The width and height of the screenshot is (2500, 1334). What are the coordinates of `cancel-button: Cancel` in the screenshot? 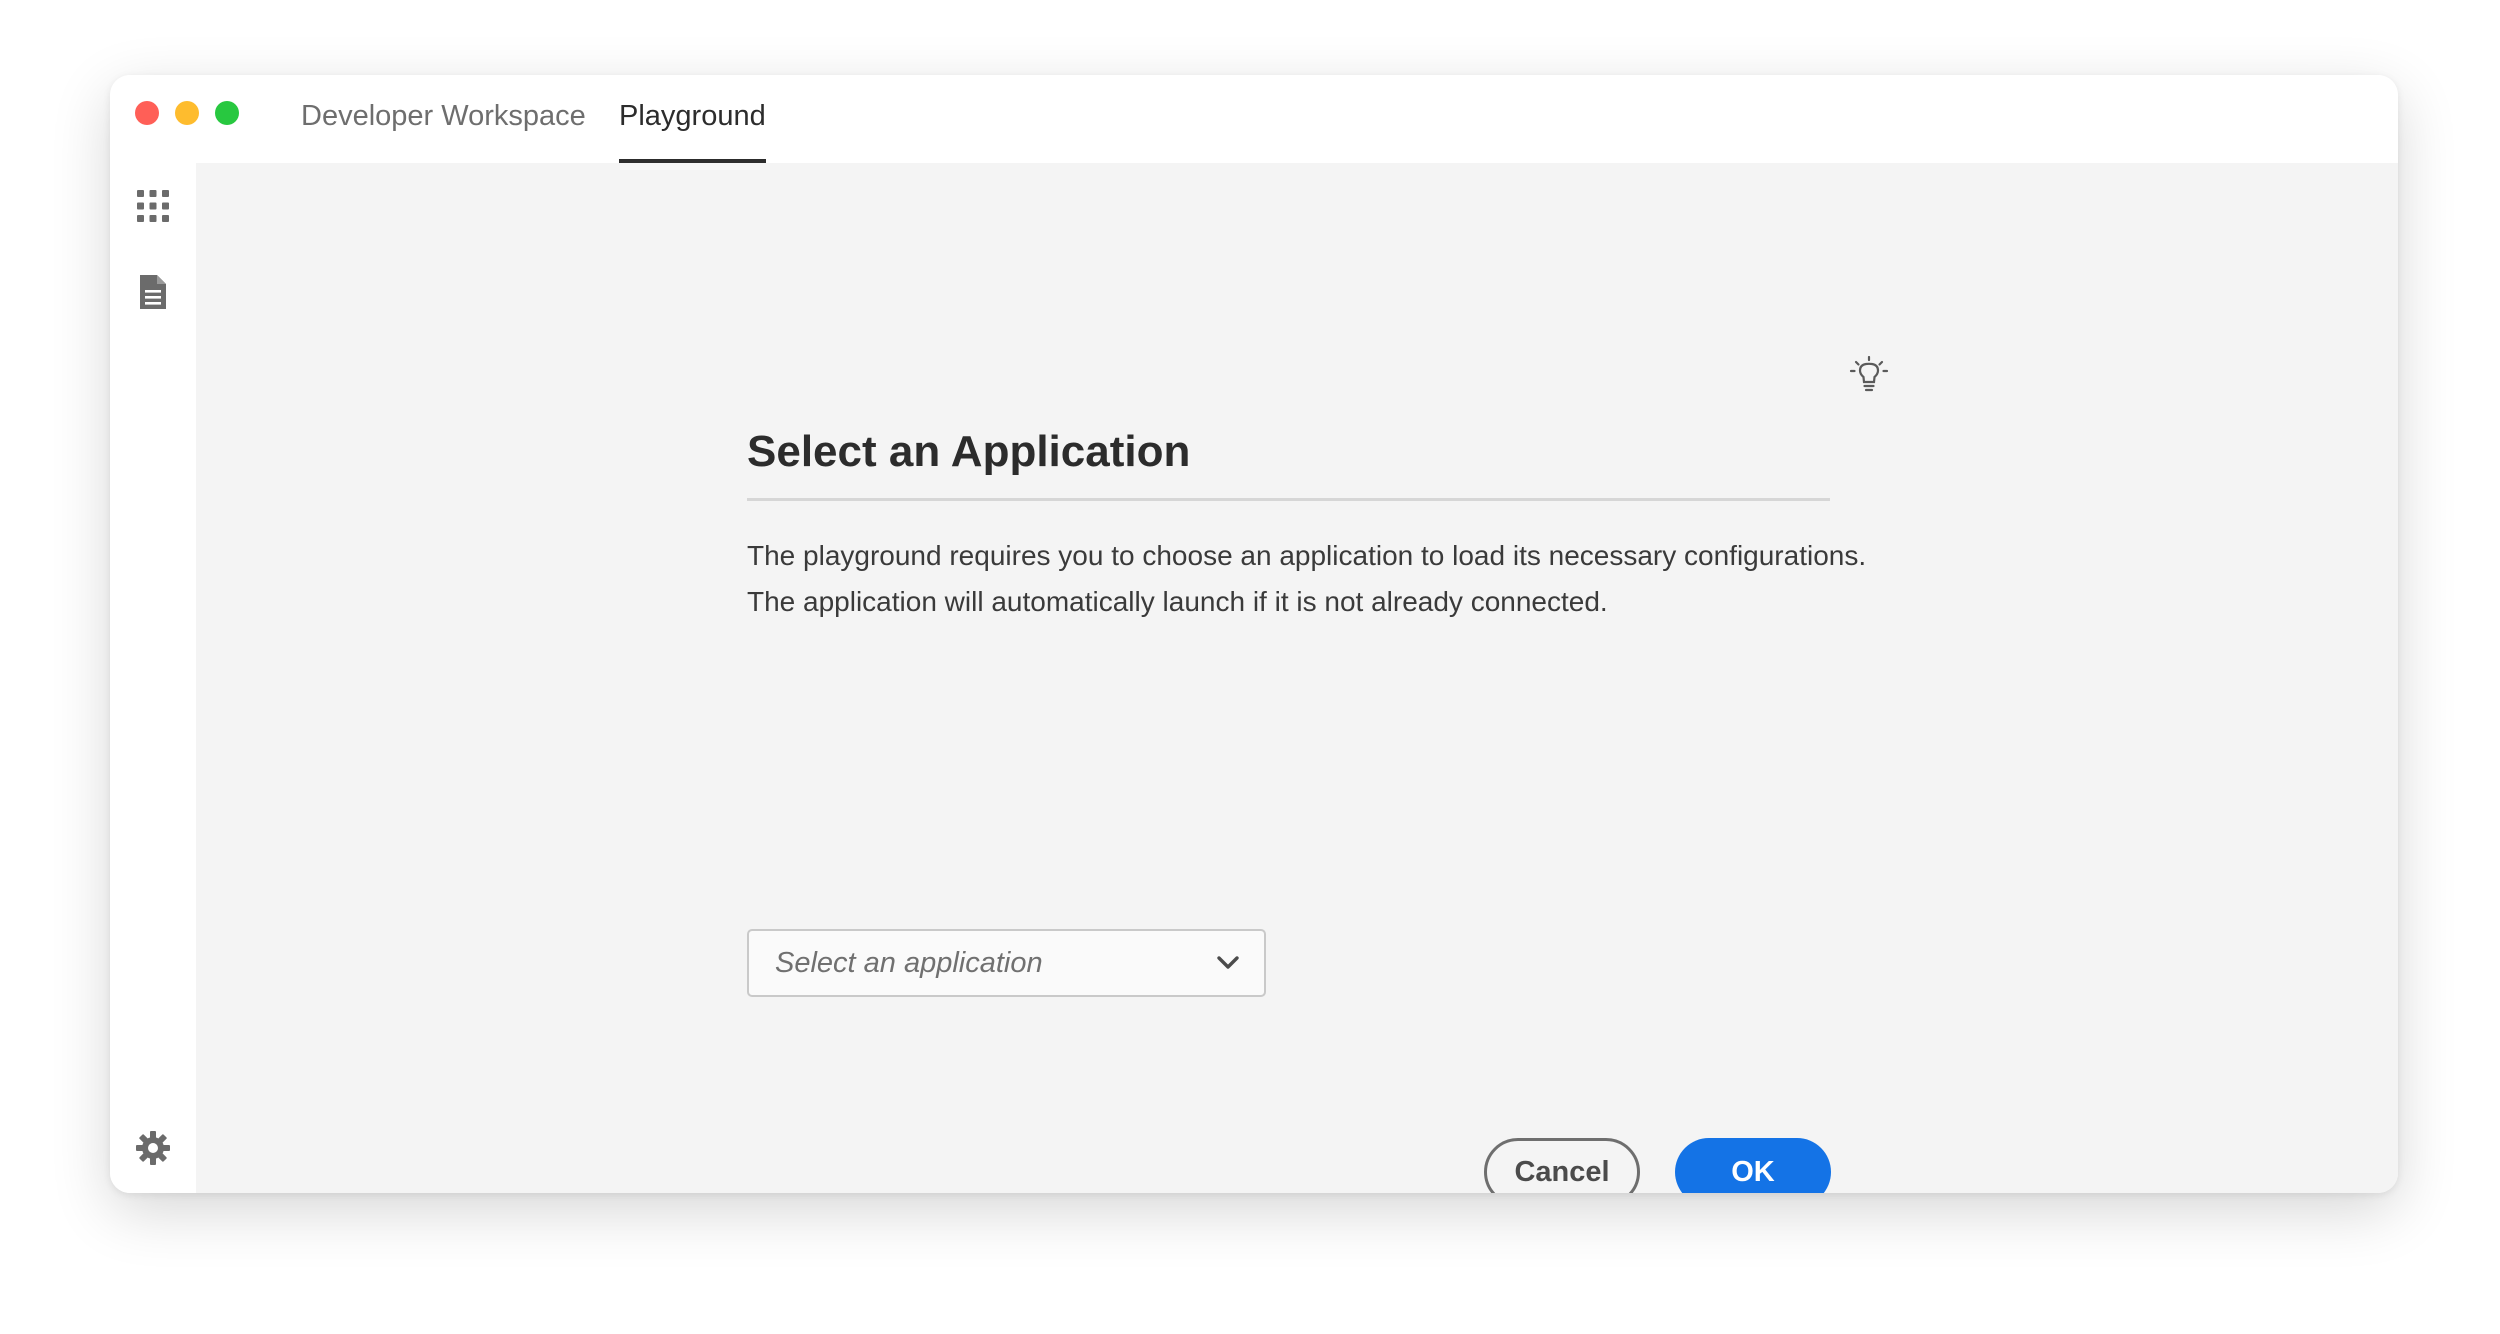 It's located at (1562, 1165).